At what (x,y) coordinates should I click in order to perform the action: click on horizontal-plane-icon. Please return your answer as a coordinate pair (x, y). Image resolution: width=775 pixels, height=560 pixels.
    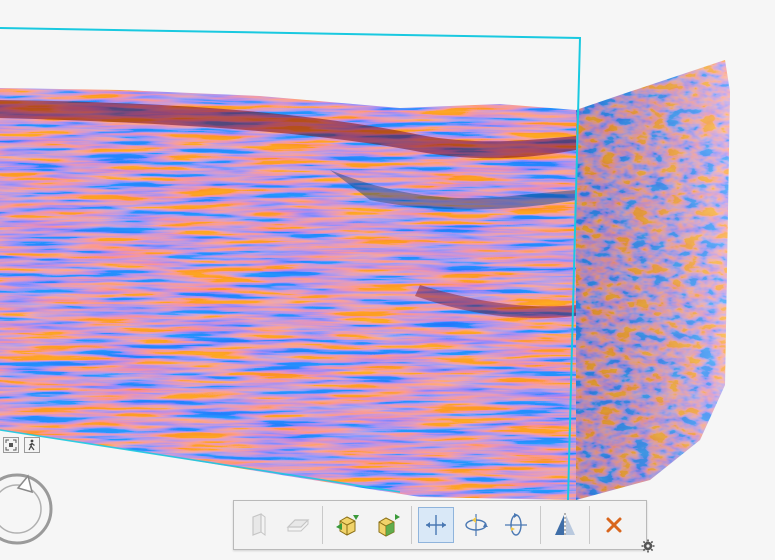
    Looking at the image, I should click on (298, 525).